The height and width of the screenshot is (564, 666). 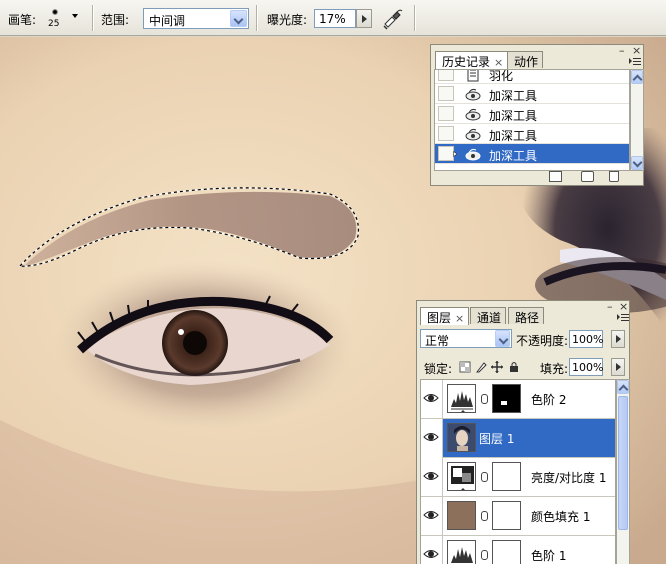 I want to click on layer-row: 颜色填充 1, so click(x=518, y=516).